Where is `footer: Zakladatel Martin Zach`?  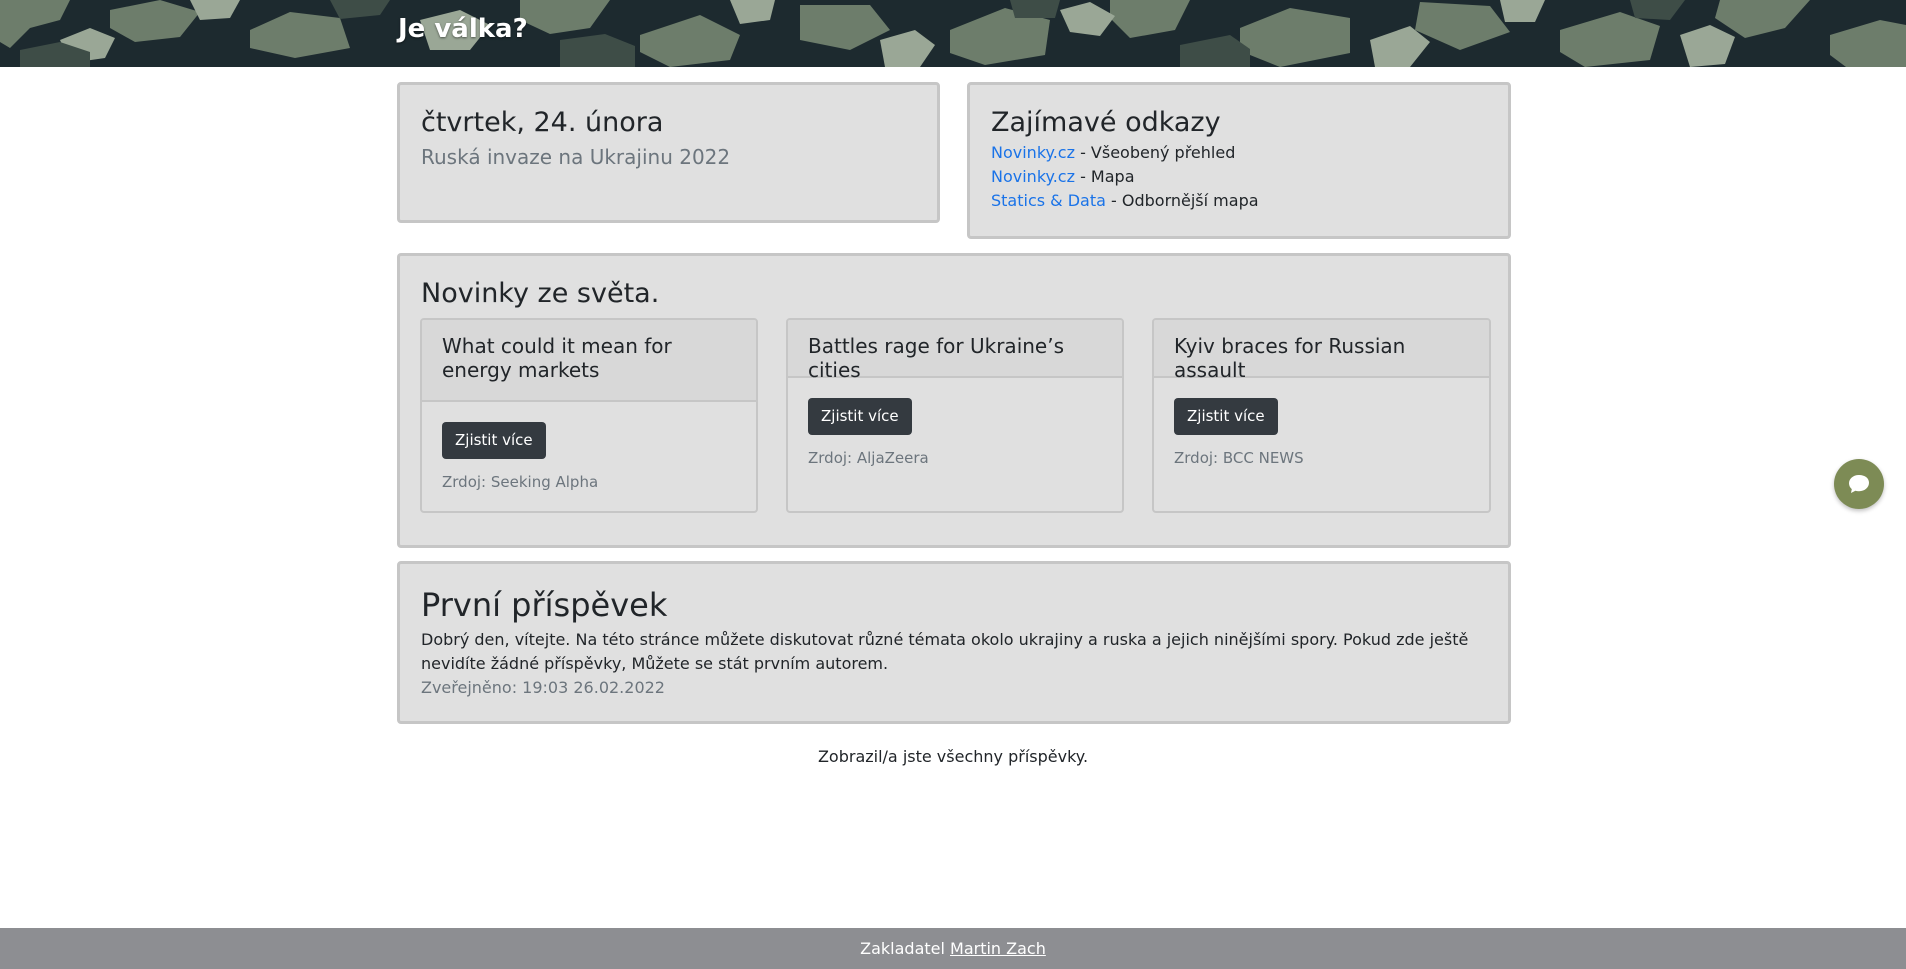
footer: Zakladatel Martin Zach is located at coordinates (953, 948).